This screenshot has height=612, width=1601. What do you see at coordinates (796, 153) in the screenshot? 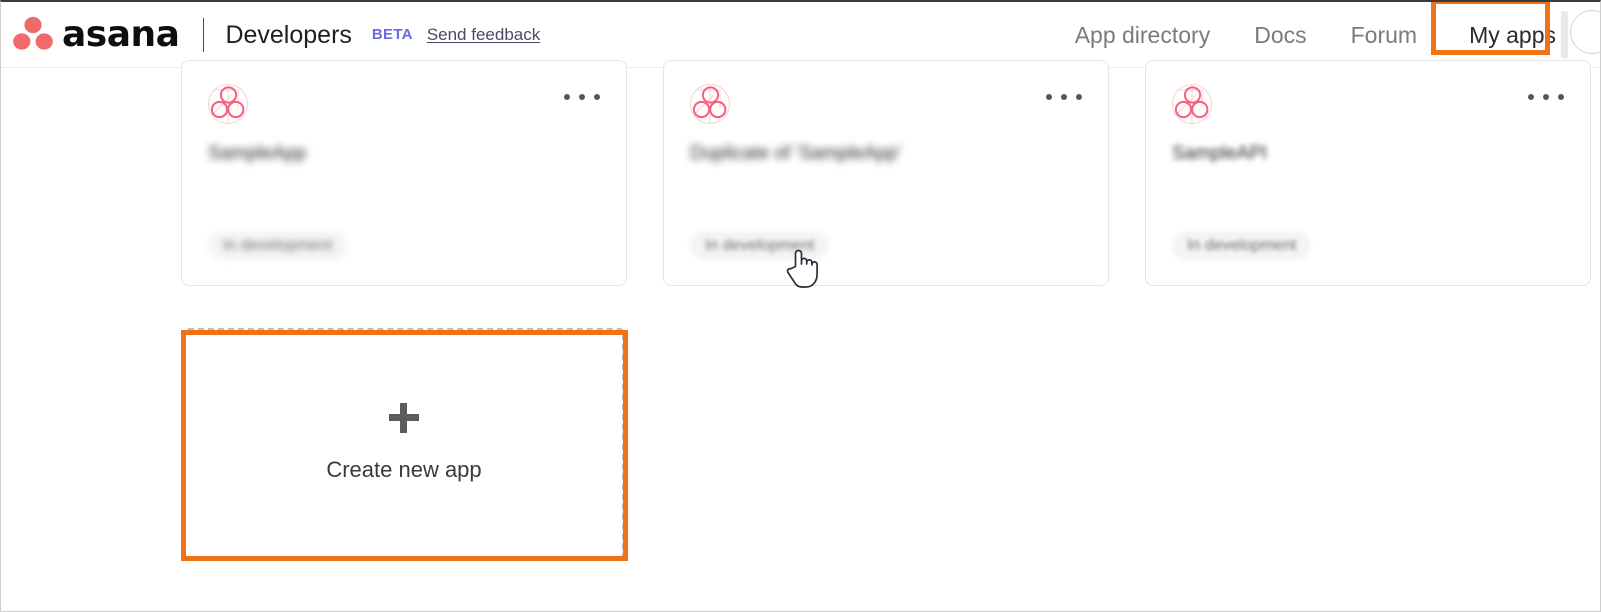
I see `app-card-title: Duplicate of 'SampleApp'` at bounding box center [796, 153].